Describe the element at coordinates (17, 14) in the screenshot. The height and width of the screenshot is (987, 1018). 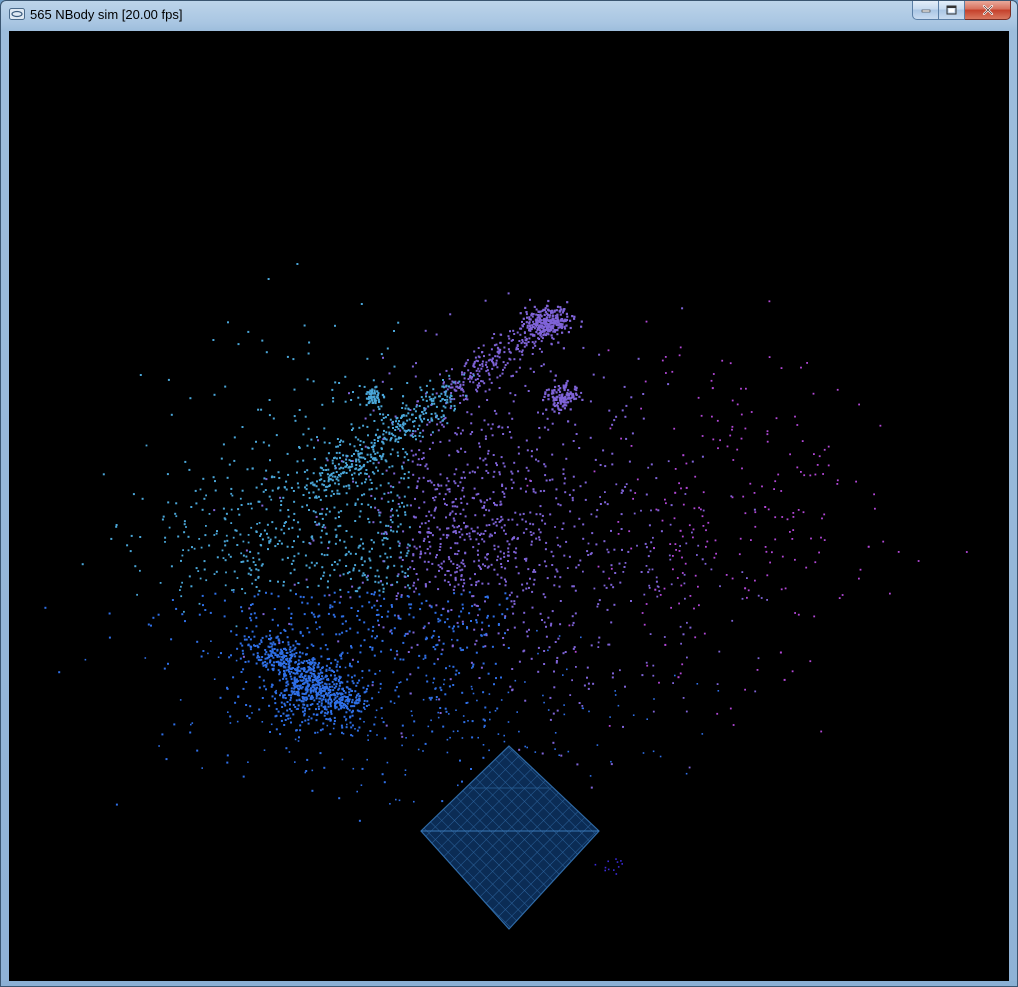
I see `window-app-icon` at that location.